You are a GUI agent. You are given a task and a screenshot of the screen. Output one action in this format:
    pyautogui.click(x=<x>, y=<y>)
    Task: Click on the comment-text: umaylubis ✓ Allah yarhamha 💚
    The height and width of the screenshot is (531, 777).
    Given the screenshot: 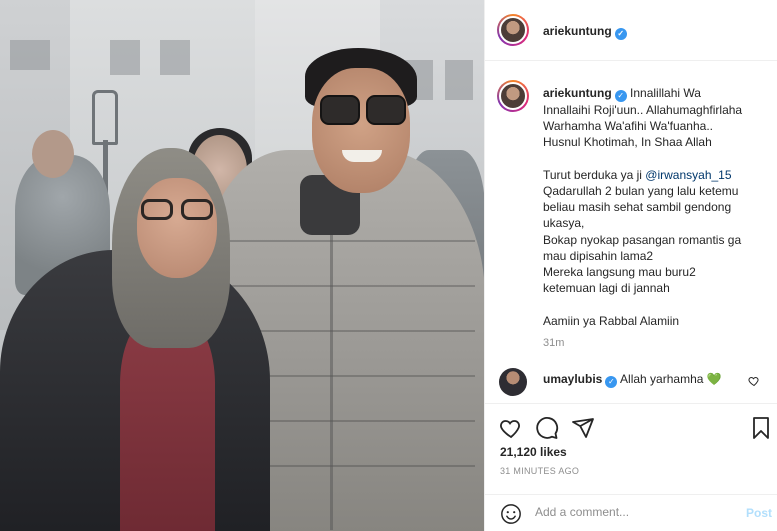 What is the action you would take?
    pyautogui.click(x=632, y=380)
    